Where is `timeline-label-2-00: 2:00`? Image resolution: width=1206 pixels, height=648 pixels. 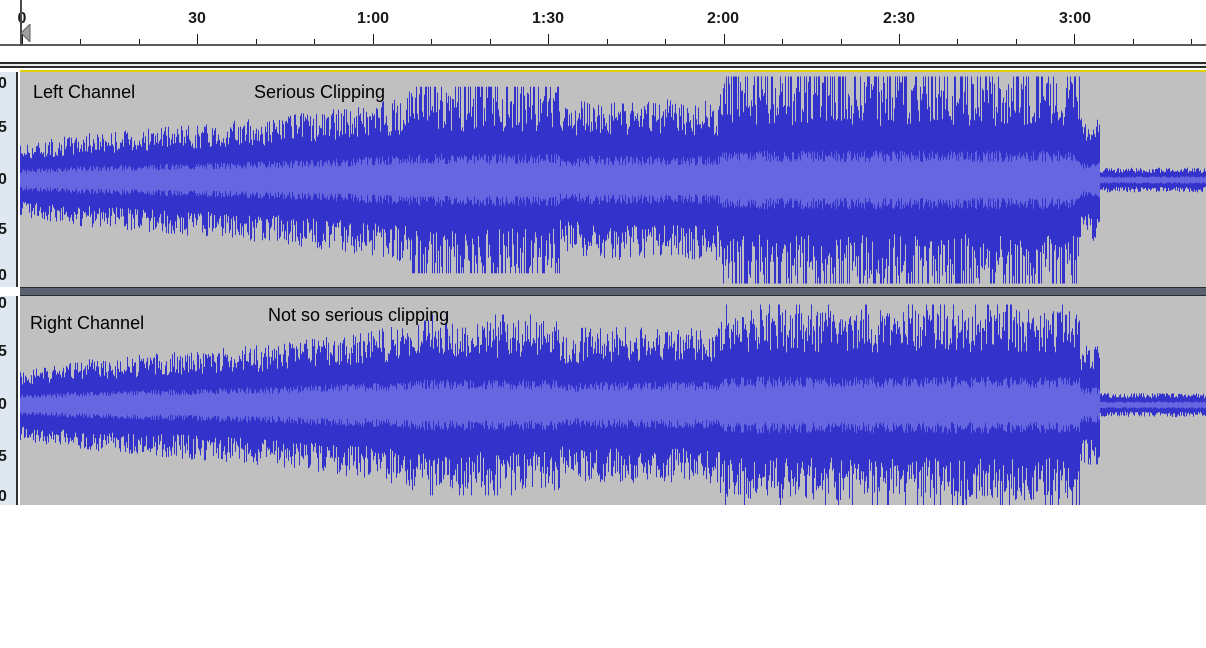 timeline-label-2-00: 2:00 is located at coordinates (723, 18).